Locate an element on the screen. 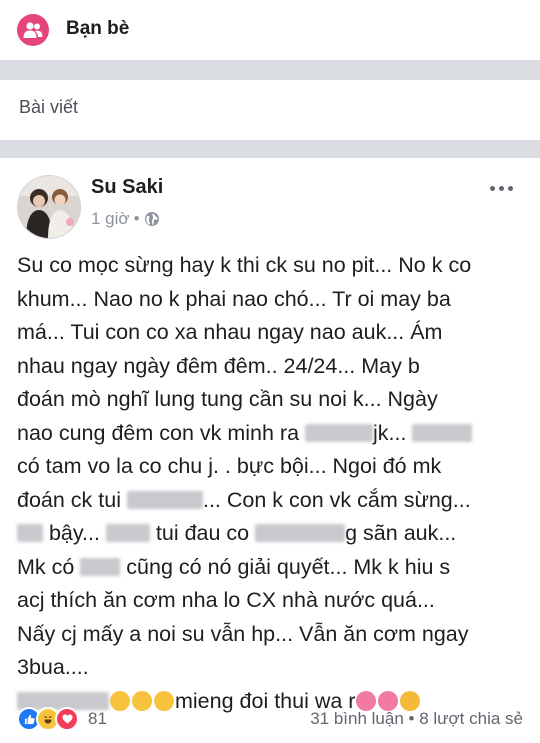 The height and width of the screenshot is (743, 540). text-fragment: Mk có is located at coordinates (49, 566).